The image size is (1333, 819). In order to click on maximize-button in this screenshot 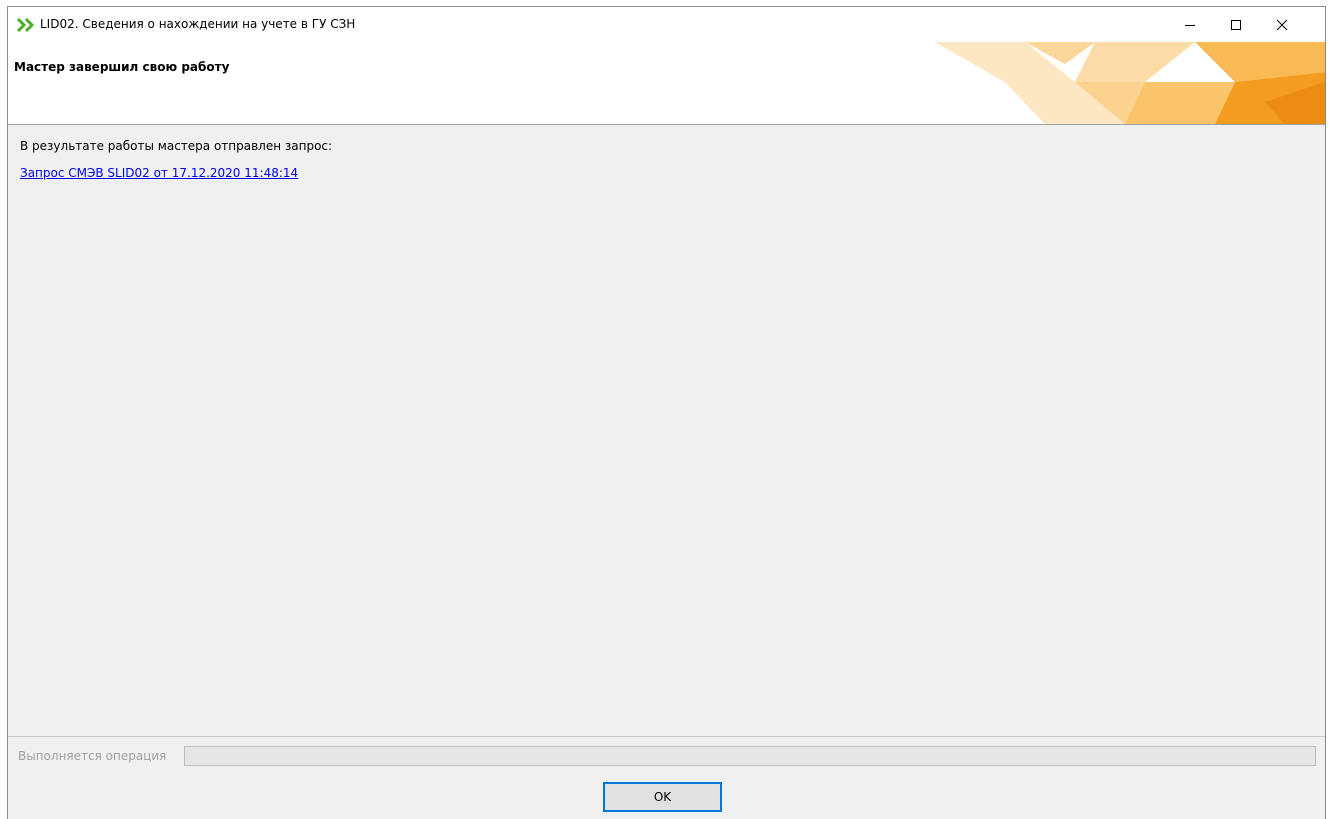, I will do `click(1236, 24)`.